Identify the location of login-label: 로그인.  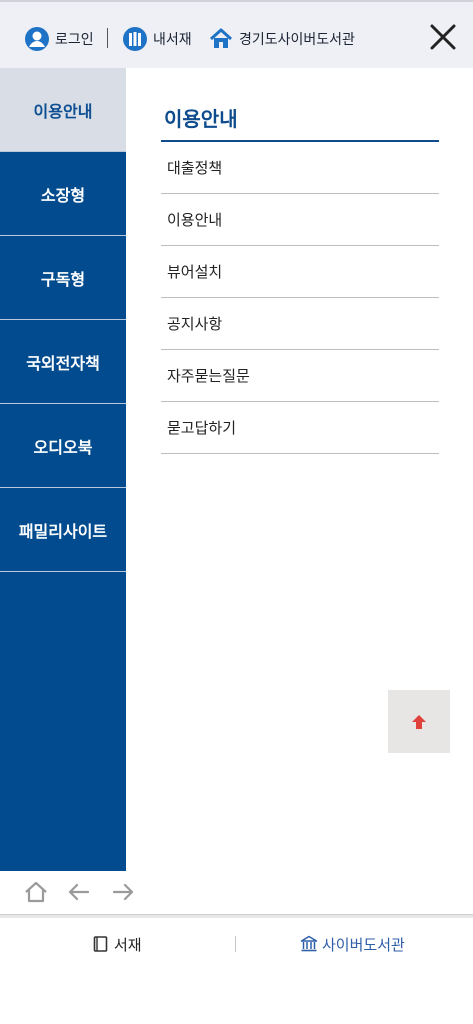
(74, 40).